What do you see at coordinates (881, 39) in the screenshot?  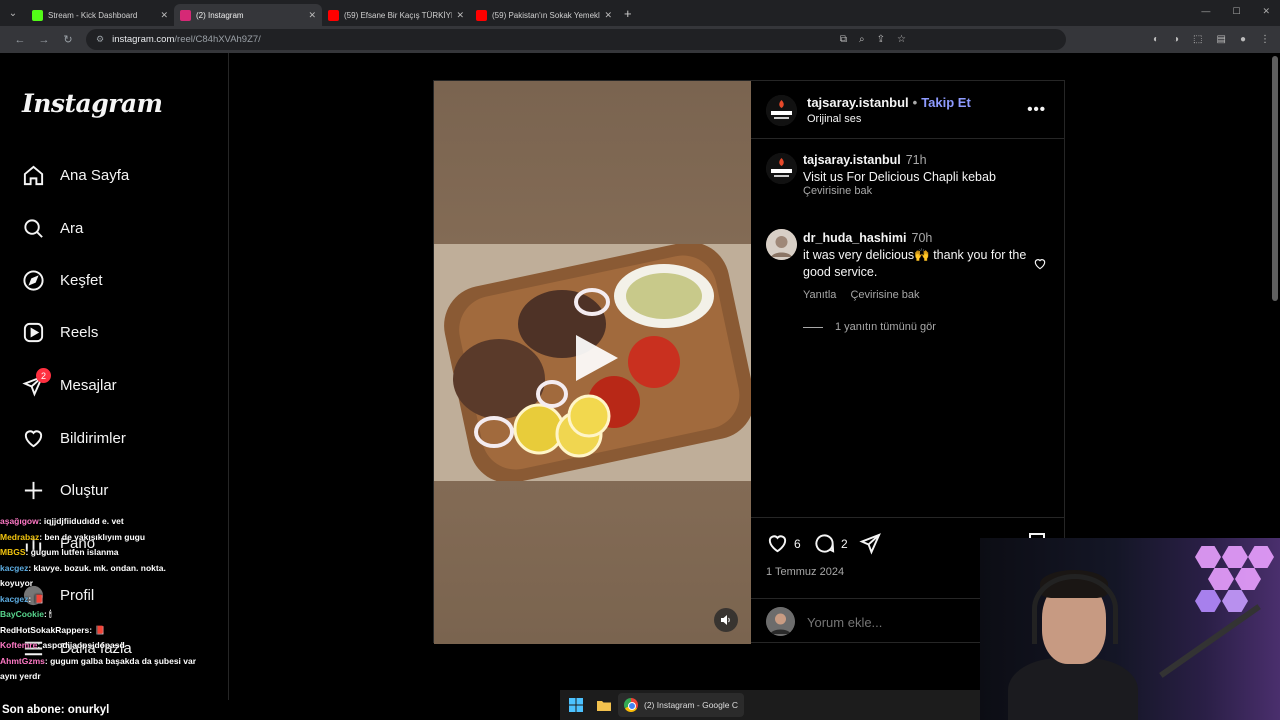 I see `share-icon: ⇪` at bounding box center [881, 39].